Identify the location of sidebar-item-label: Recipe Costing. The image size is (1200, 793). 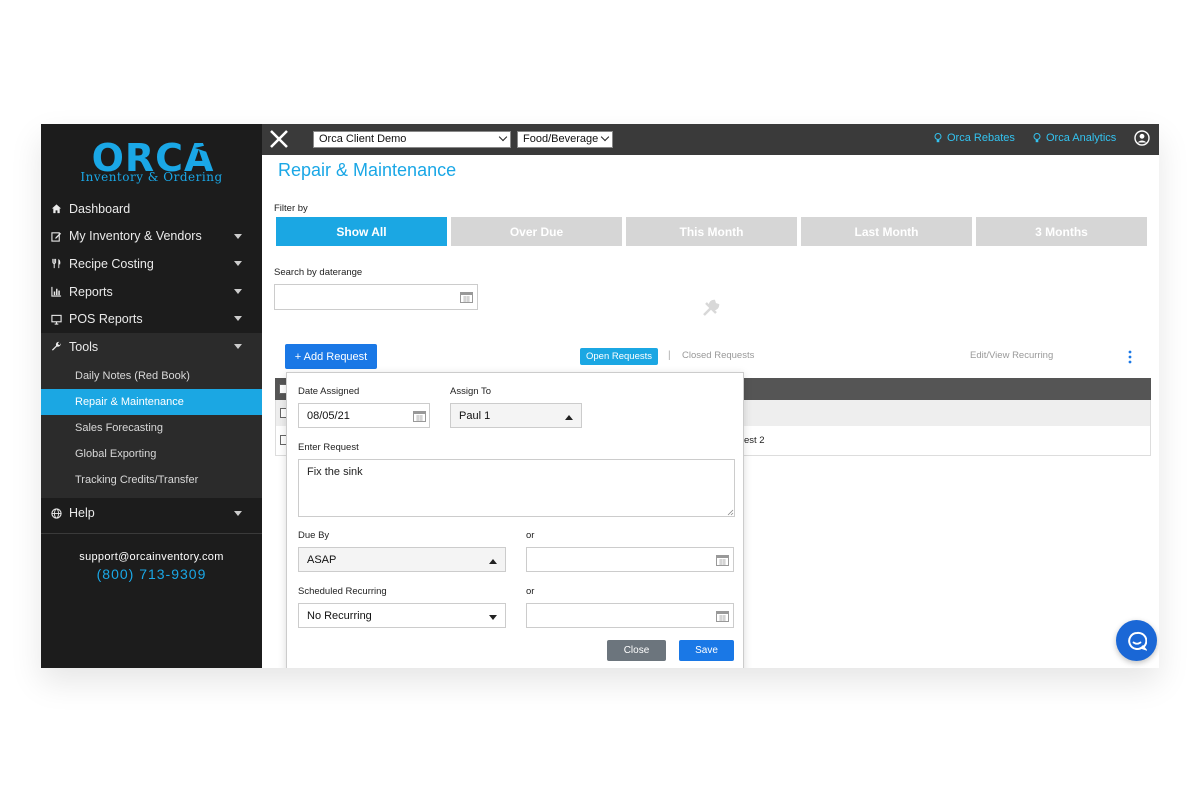
(111, 263).